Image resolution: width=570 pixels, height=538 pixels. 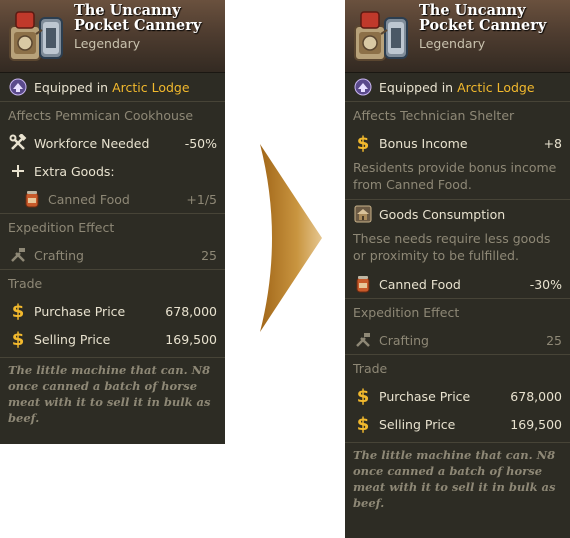 What do you see at coordinates (201, 199) in the screenshot?
I see `canned-food-value: +1/5` at bounding box center [201, 199].